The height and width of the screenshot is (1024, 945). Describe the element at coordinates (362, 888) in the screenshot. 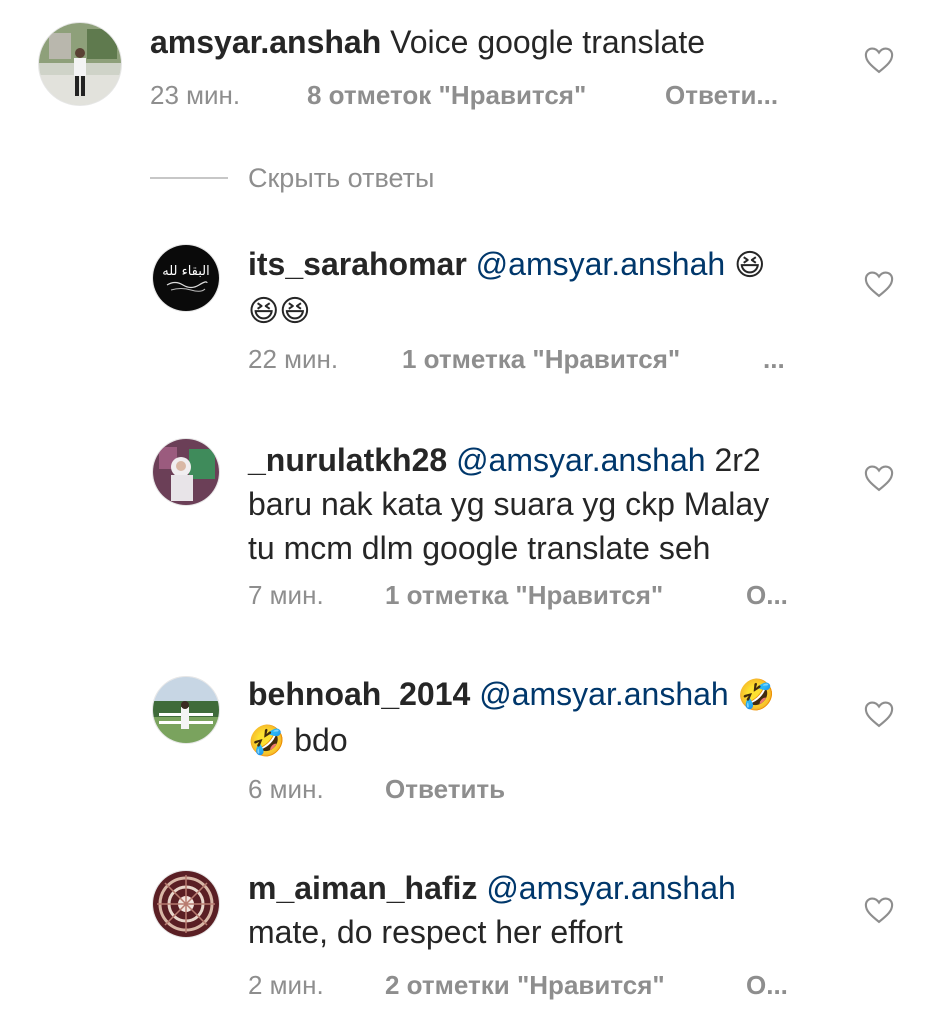

I see `username: m_aiman_hafiz` at that location.